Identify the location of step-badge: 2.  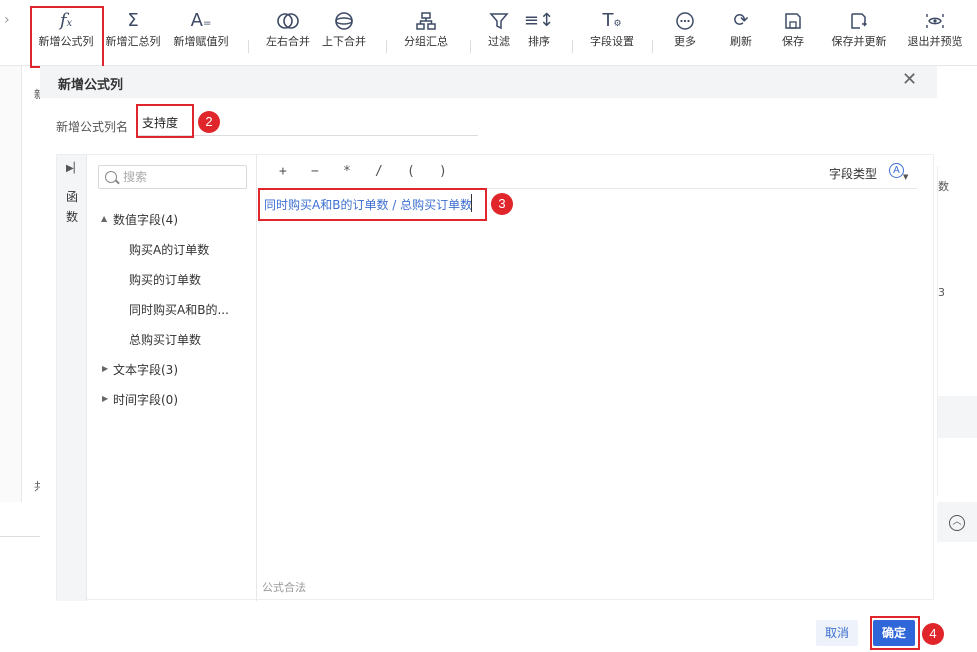
(209, 122).